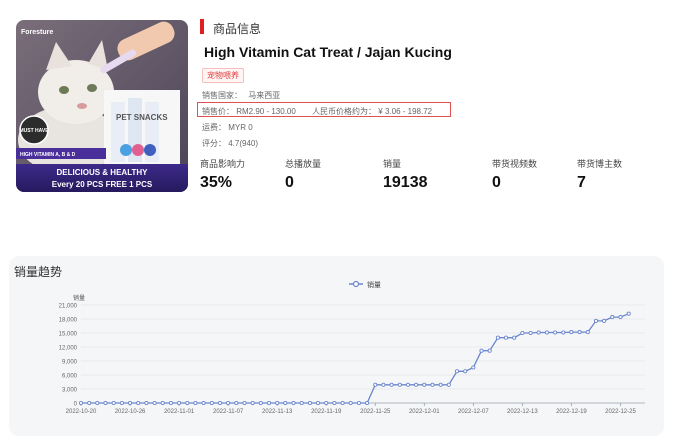 Image resolution: width=684 pixels, height=445 pixels. What do you see at coordinates (289, 182) in the screenshot?
I see `stat-value: 0` at bounding box center [289, 182].